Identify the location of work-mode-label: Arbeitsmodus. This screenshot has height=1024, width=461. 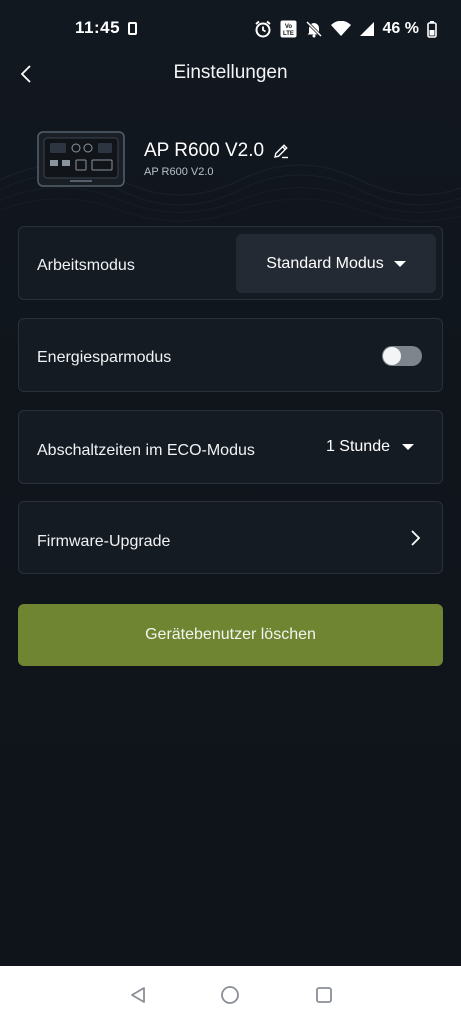
(86, 265).